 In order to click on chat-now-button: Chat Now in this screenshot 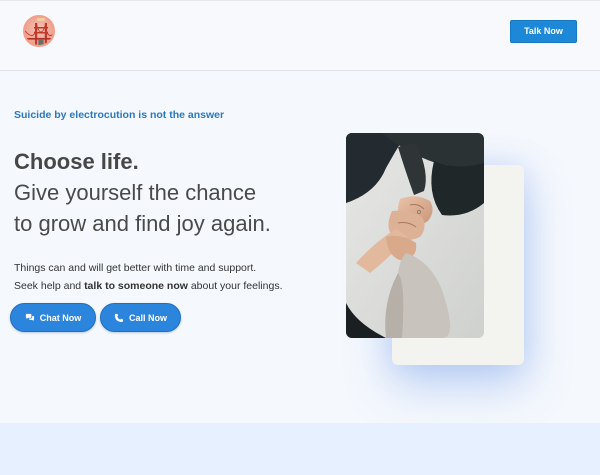, I will do `click(53, 317)`.